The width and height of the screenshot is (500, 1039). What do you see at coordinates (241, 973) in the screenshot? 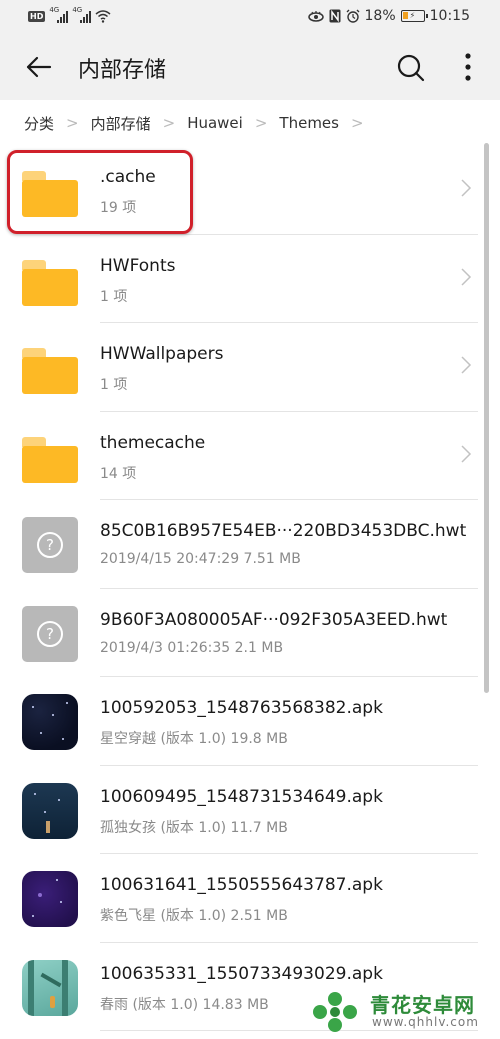
I see `file-name: 100635331_1550733493029.apk` at bounding box center [241, 973].